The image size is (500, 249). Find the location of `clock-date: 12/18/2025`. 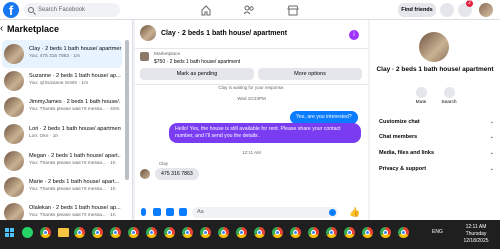

clock-date: 12/18/2025 is located at coordinates (476, 241).